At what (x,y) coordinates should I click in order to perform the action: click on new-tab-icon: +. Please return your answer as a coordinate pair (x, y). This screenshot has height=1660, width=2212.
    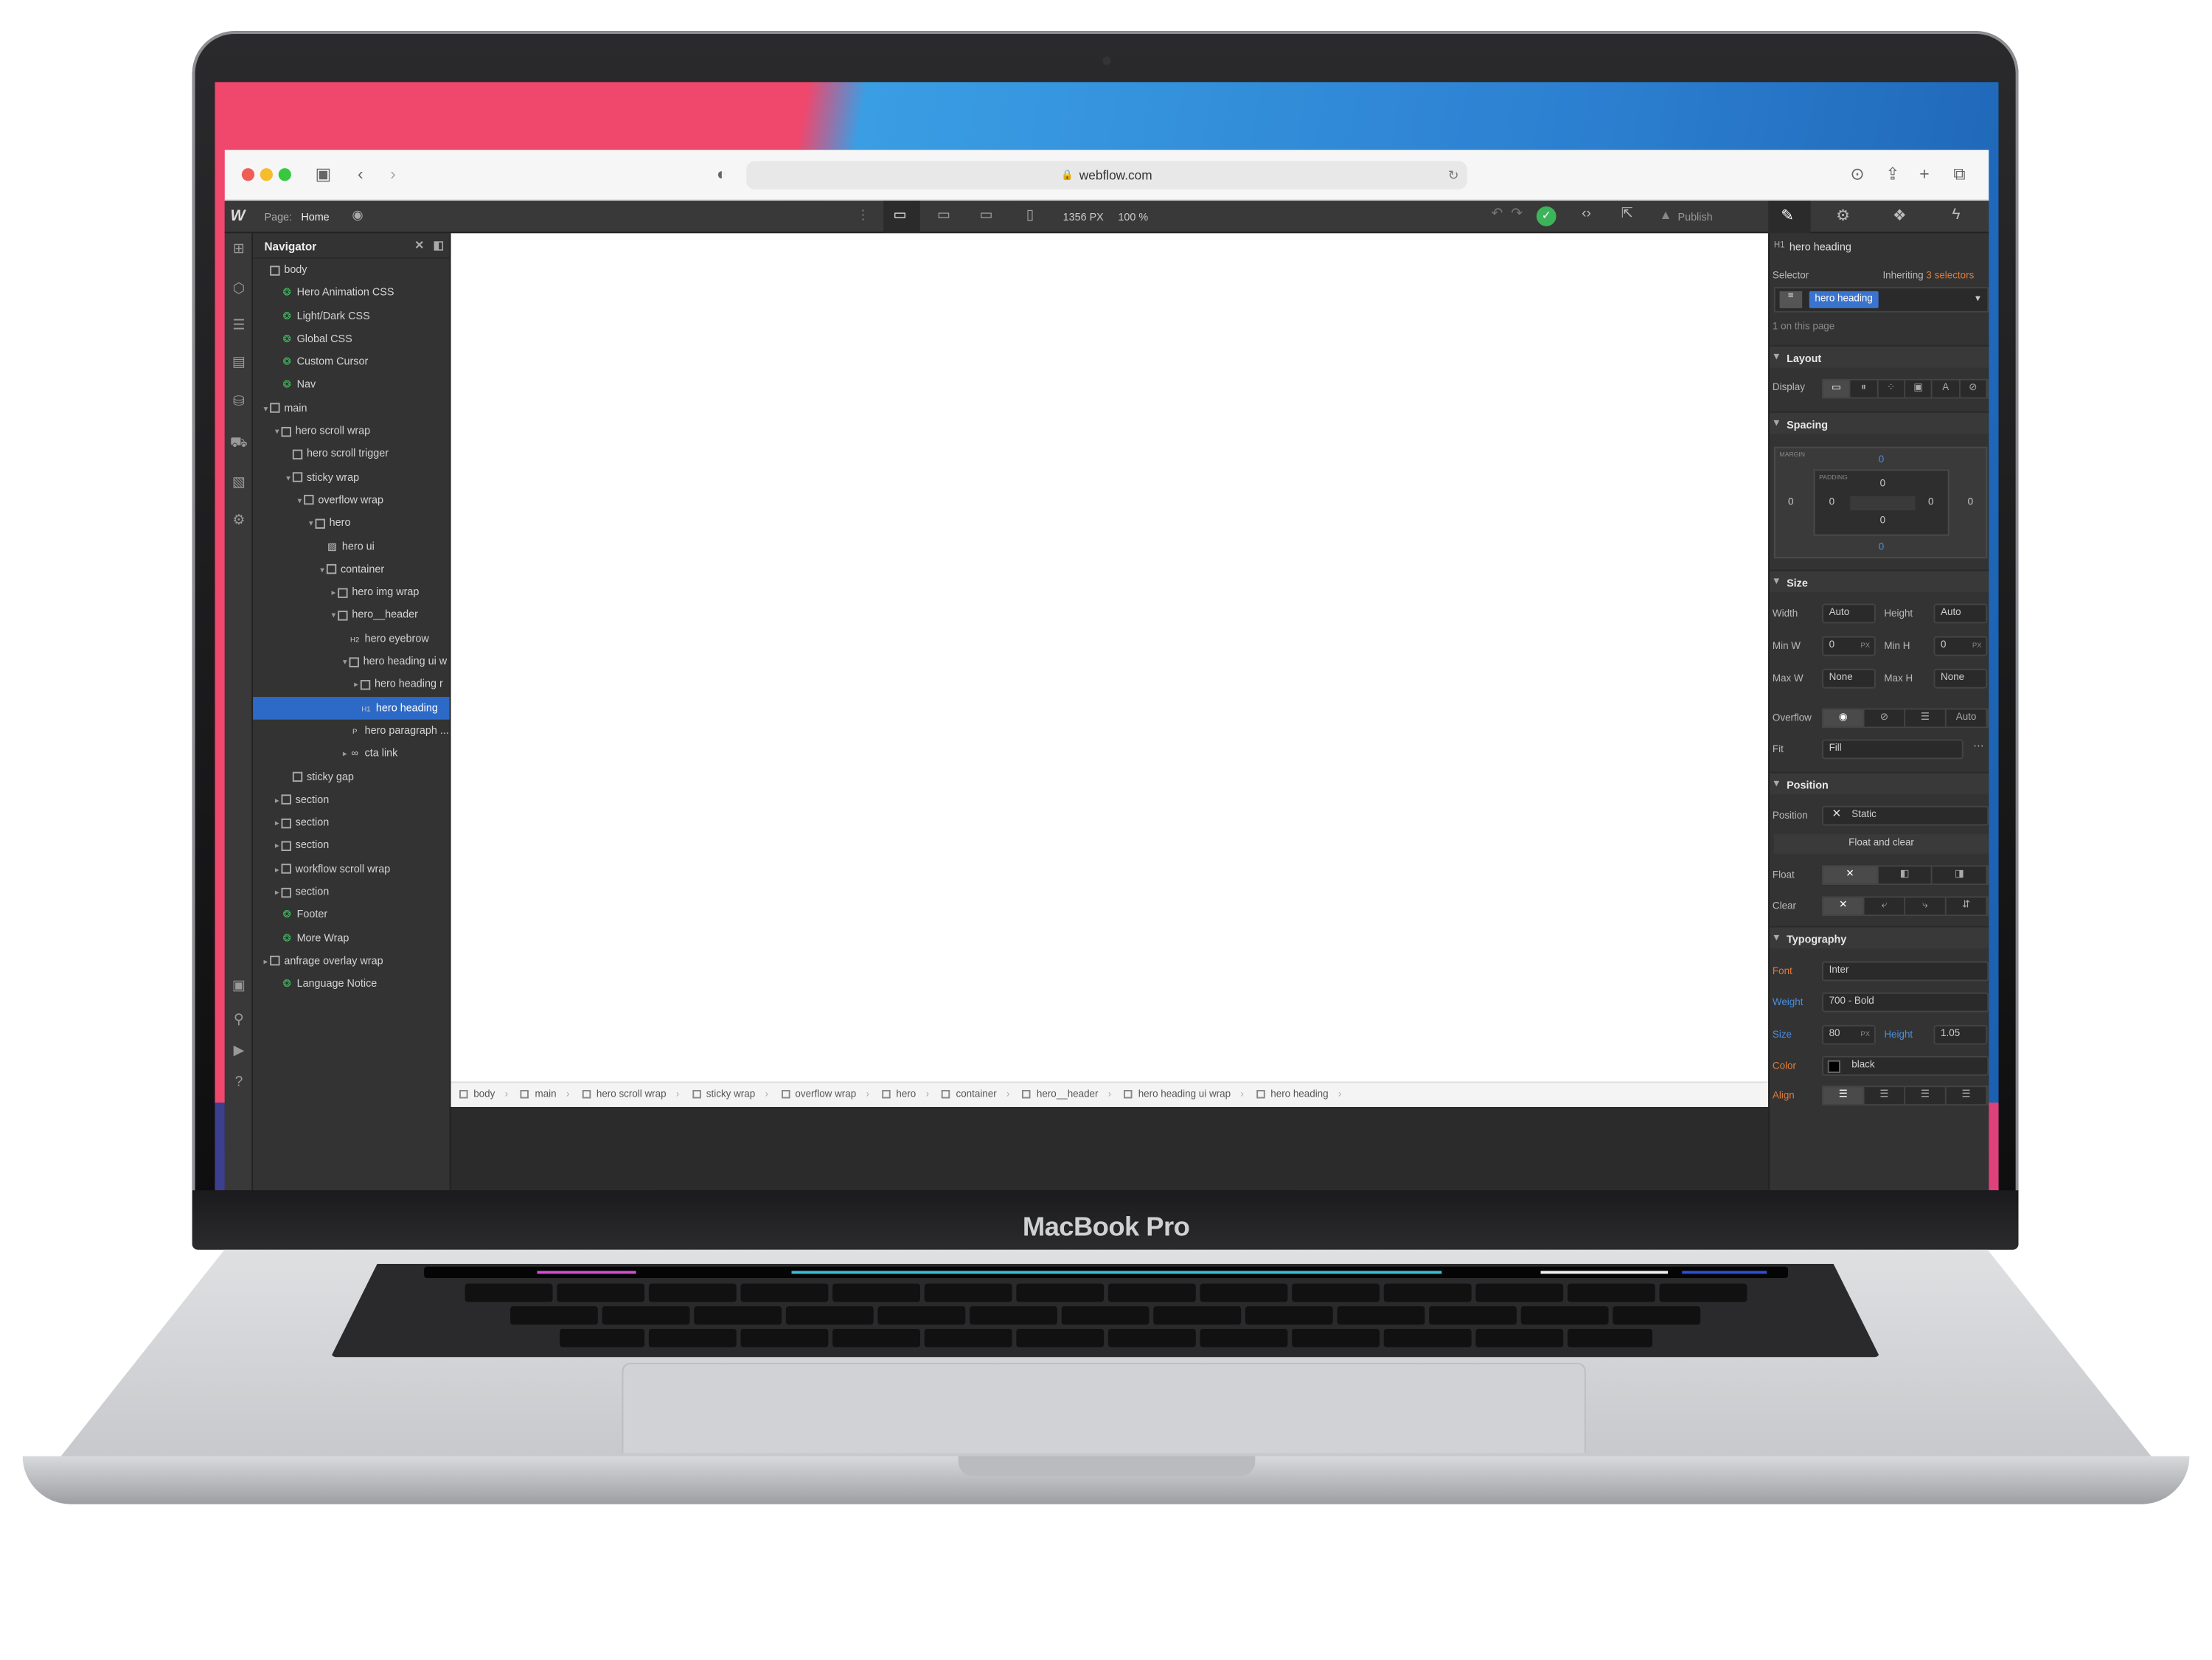
    Looking at the image, I should click on (1924, 174).